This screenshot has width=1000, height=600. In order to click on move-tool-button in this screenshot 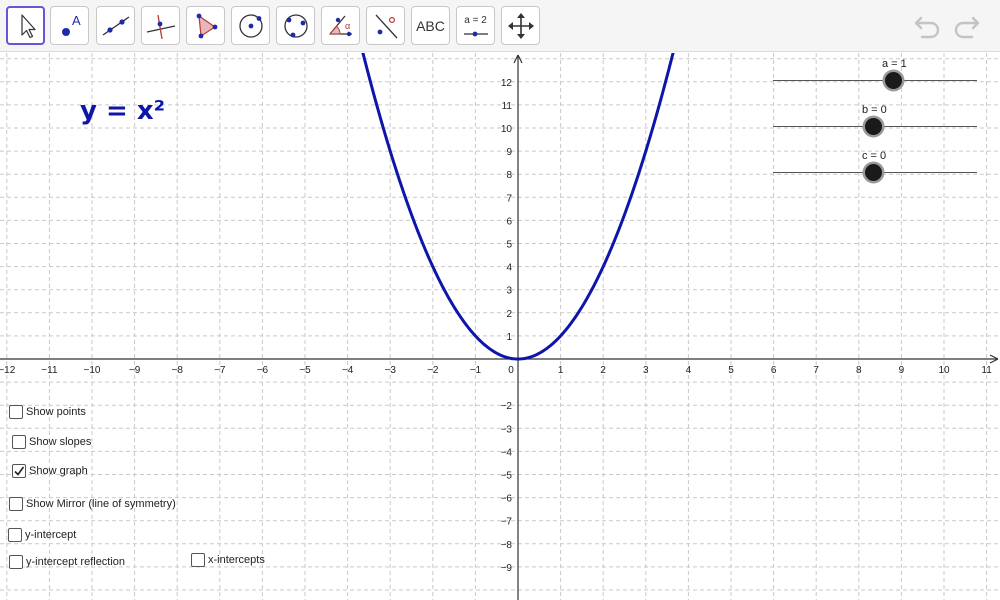, I will do `click(25, 25)`.